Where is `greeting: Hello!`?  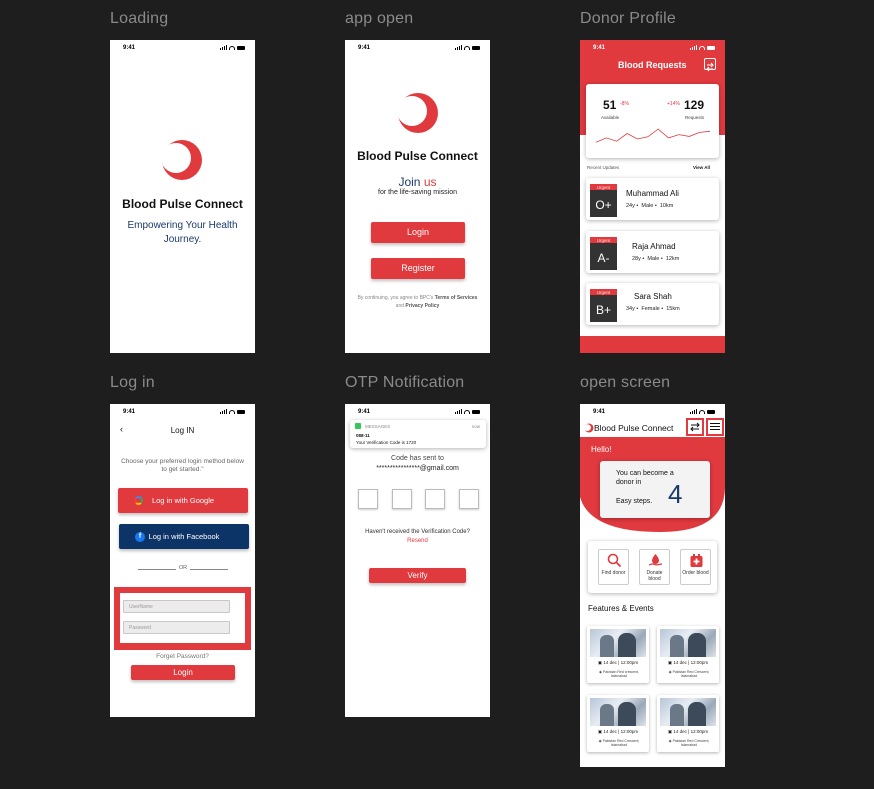 greeting: Hello! is located at coordinates (601, 449).